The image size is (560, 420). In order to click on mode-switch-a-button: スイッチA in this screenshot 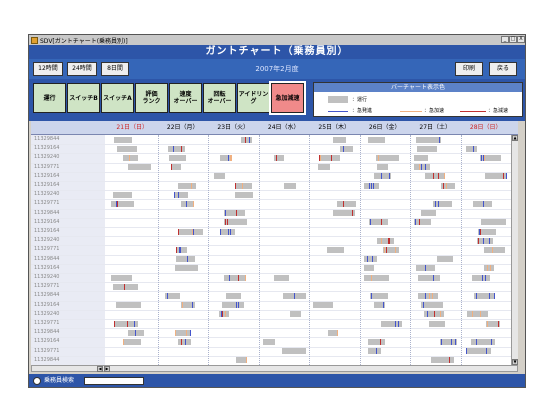, I will do `click(117, 98)`.